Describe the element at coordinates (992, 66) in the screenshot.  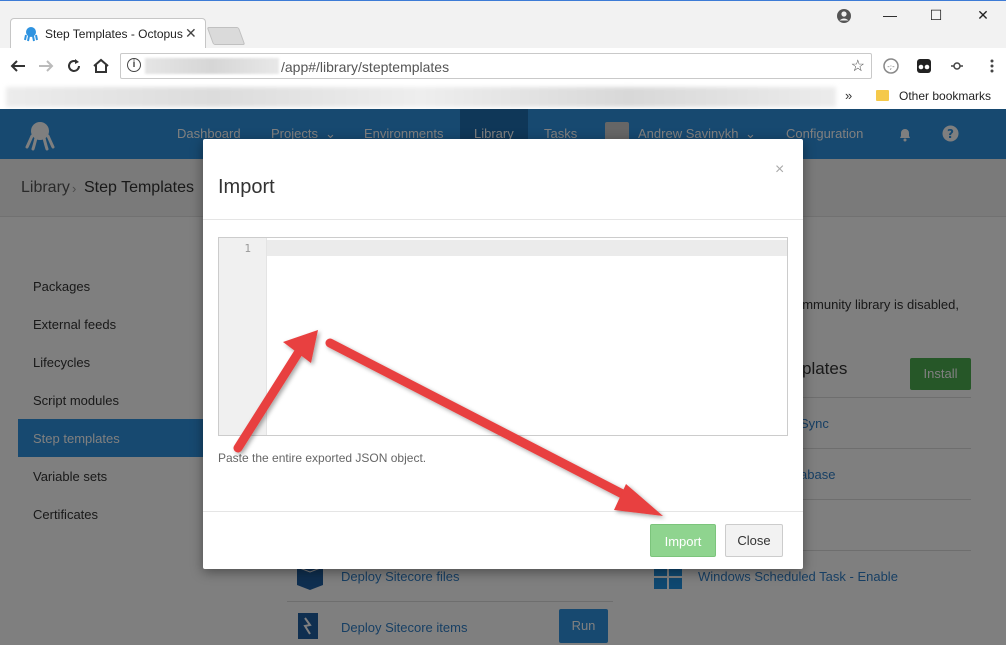
I see `browser-menu-icon` at that location.